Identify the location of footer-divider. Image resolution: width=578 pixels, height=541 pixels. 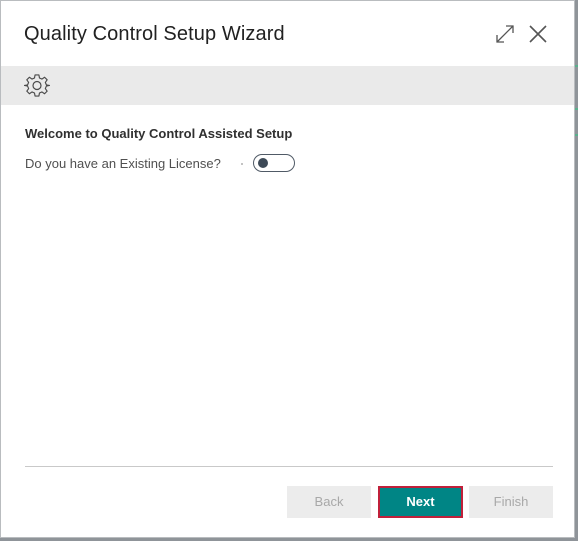
(289, 466).